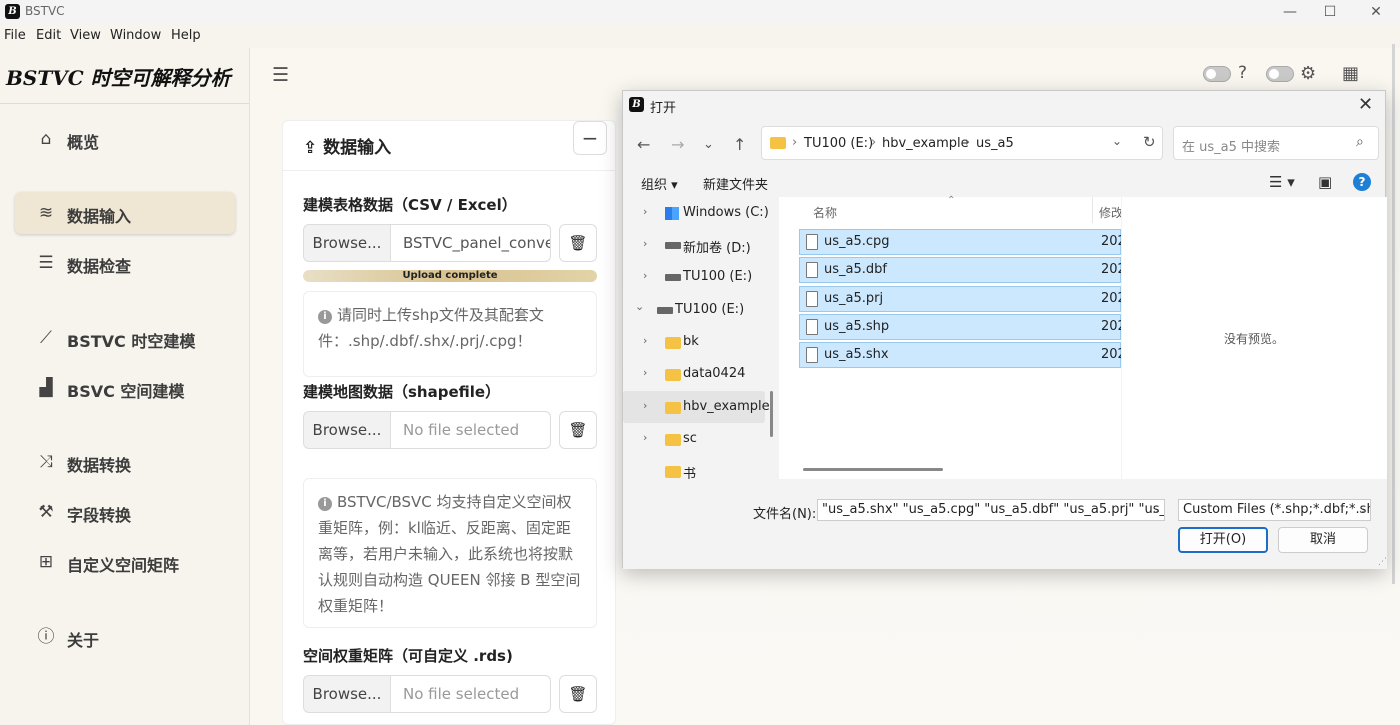 This screenshot has width=1400, height=725. What do you see at coordinates (470, 430) in the screenshot?
I see `file-name-field-shapefile: No file selected` at bounding box center [470, 430].